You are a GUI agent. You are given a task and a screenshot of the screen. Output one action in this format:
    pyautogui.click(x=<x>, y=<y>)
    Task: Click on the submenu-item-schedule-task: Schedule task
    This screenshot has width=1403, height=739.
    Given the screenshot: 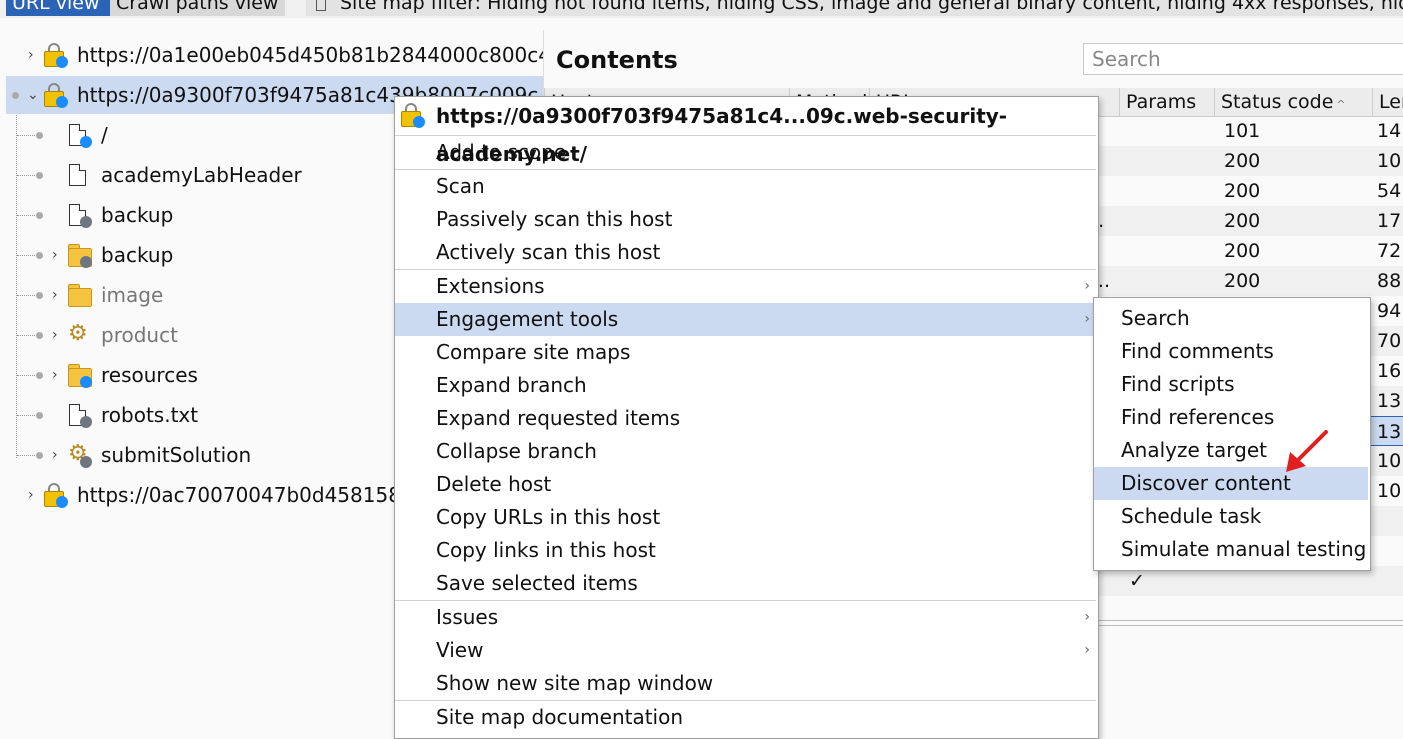 What is the action you would take?
    pyautogui.click(x=1231, y=516)
    